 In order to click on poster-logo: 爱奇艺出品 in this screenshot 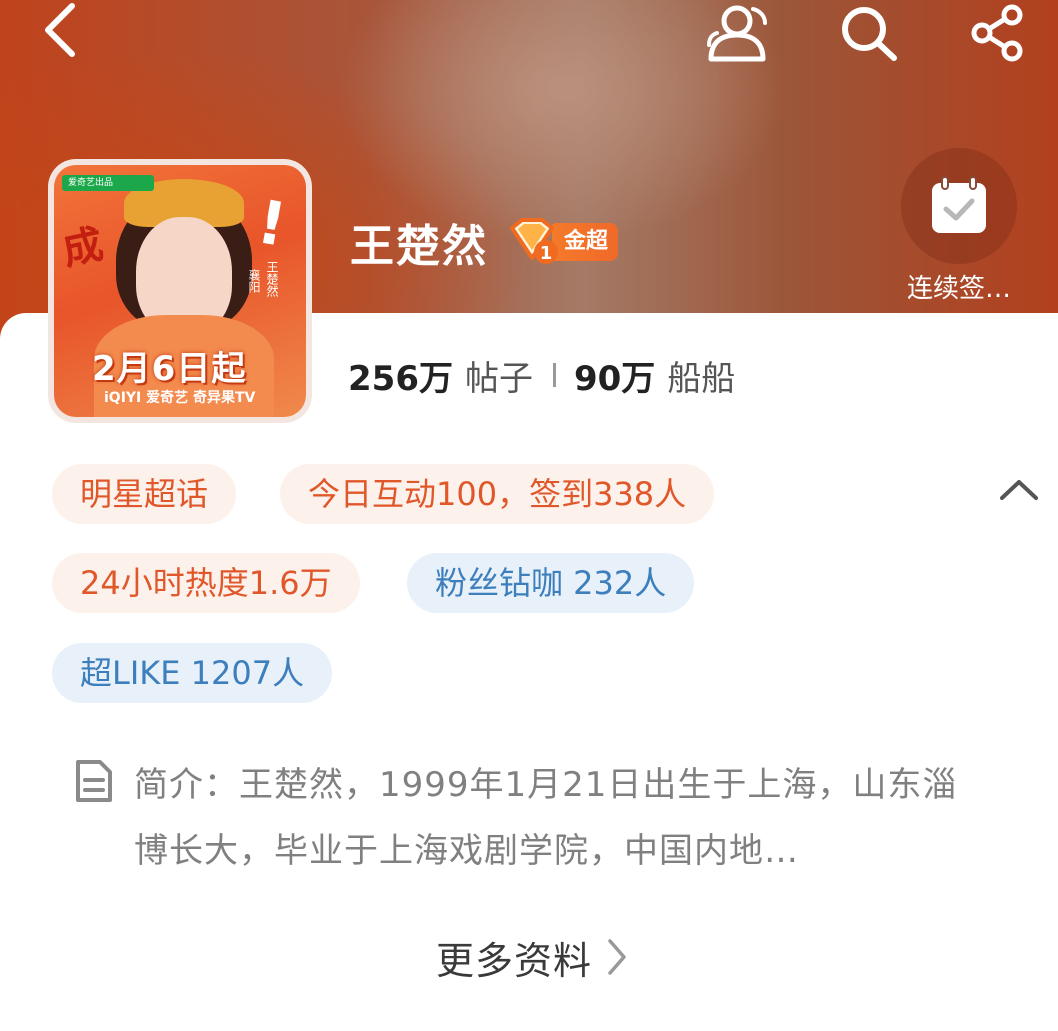, I will do `click(91, 183)`.